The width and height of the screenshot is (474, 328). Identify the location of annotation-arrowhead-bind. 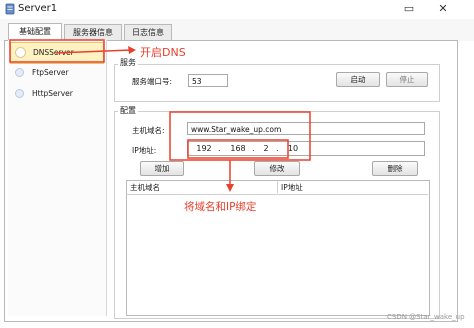
(230, 188).